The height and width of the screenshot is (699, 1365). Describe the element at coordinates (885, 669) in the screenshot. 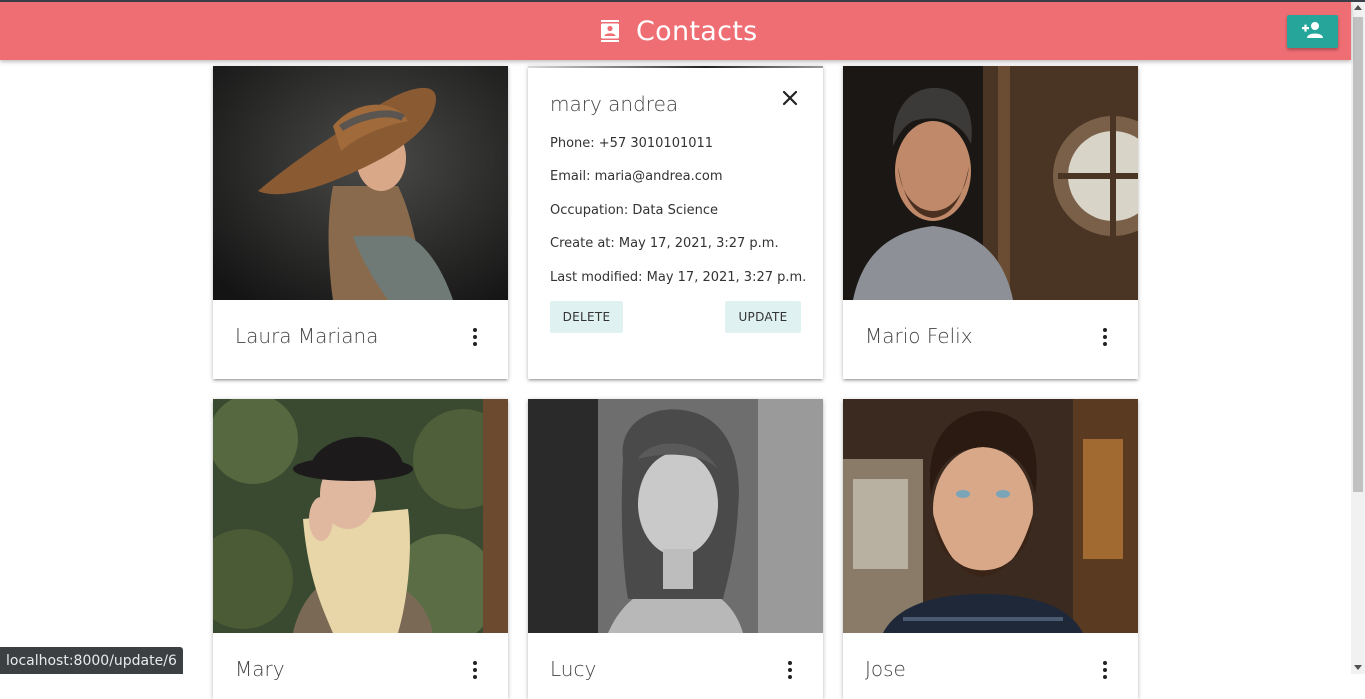

I see `contact-name: Jose` at that location.